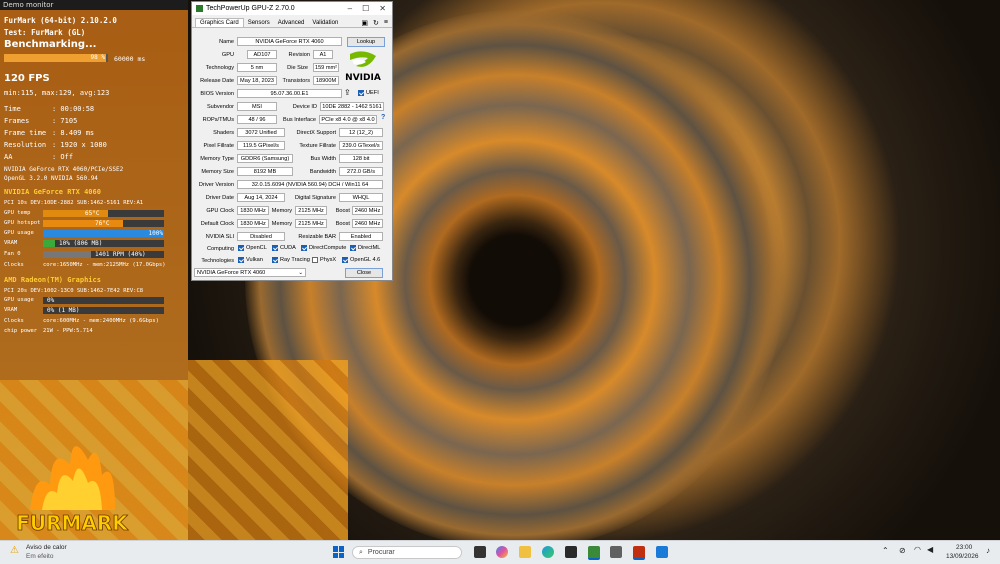 This screenshot has height=564, width=1000. I want to click on tab-graphics-card: Graphics Card, so click(219, 22).